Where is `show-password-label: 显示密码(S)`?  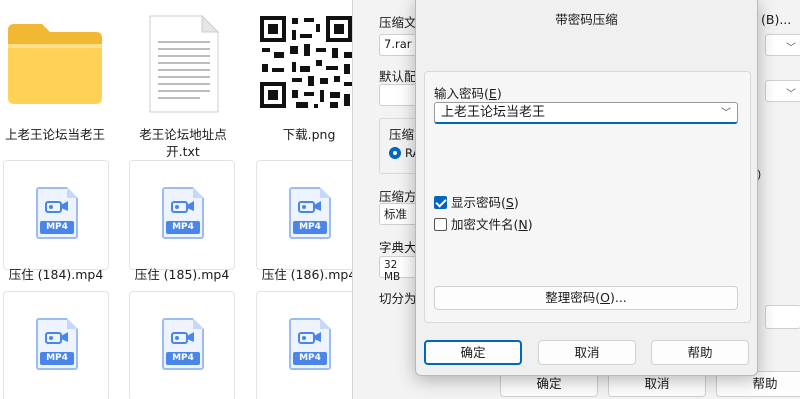
show-password-label: 显示密码(S) is located at coordinates (485, 202).